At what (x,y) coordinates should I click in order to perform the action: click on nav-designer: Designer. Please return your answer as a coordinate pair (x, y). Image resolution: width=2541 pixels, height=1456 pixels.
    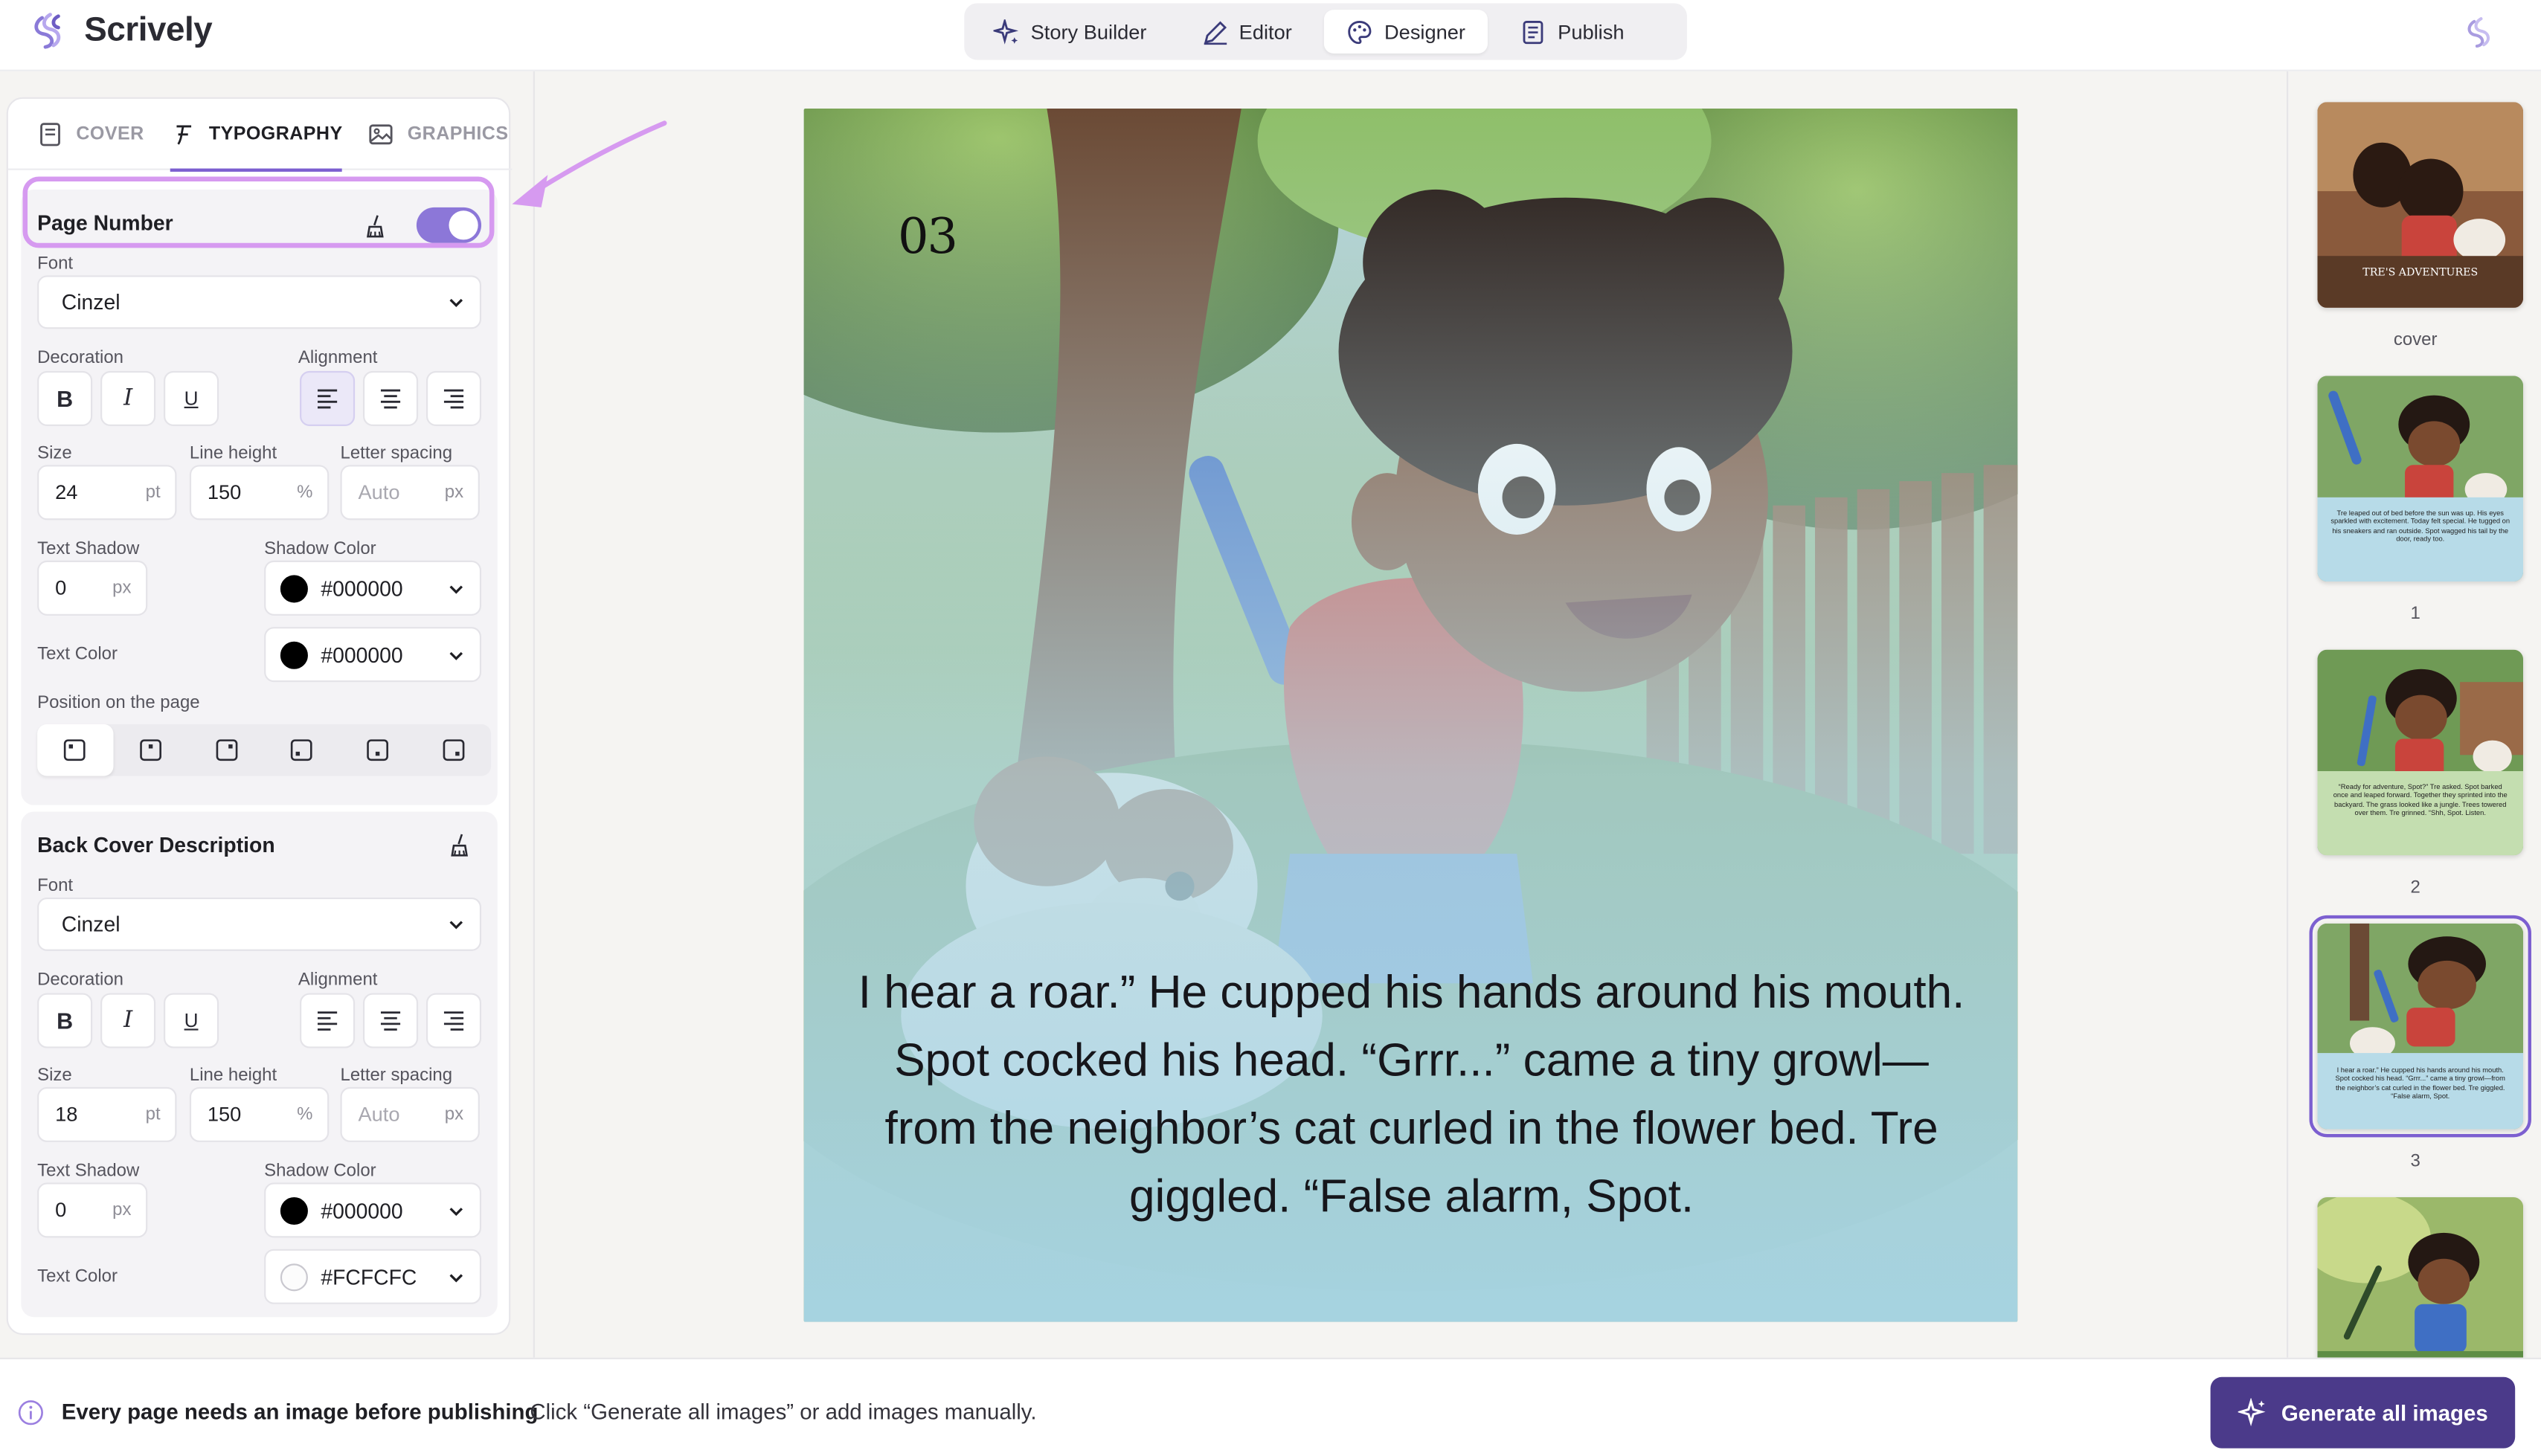
    Looking at the image, I should click on (1406, 32).